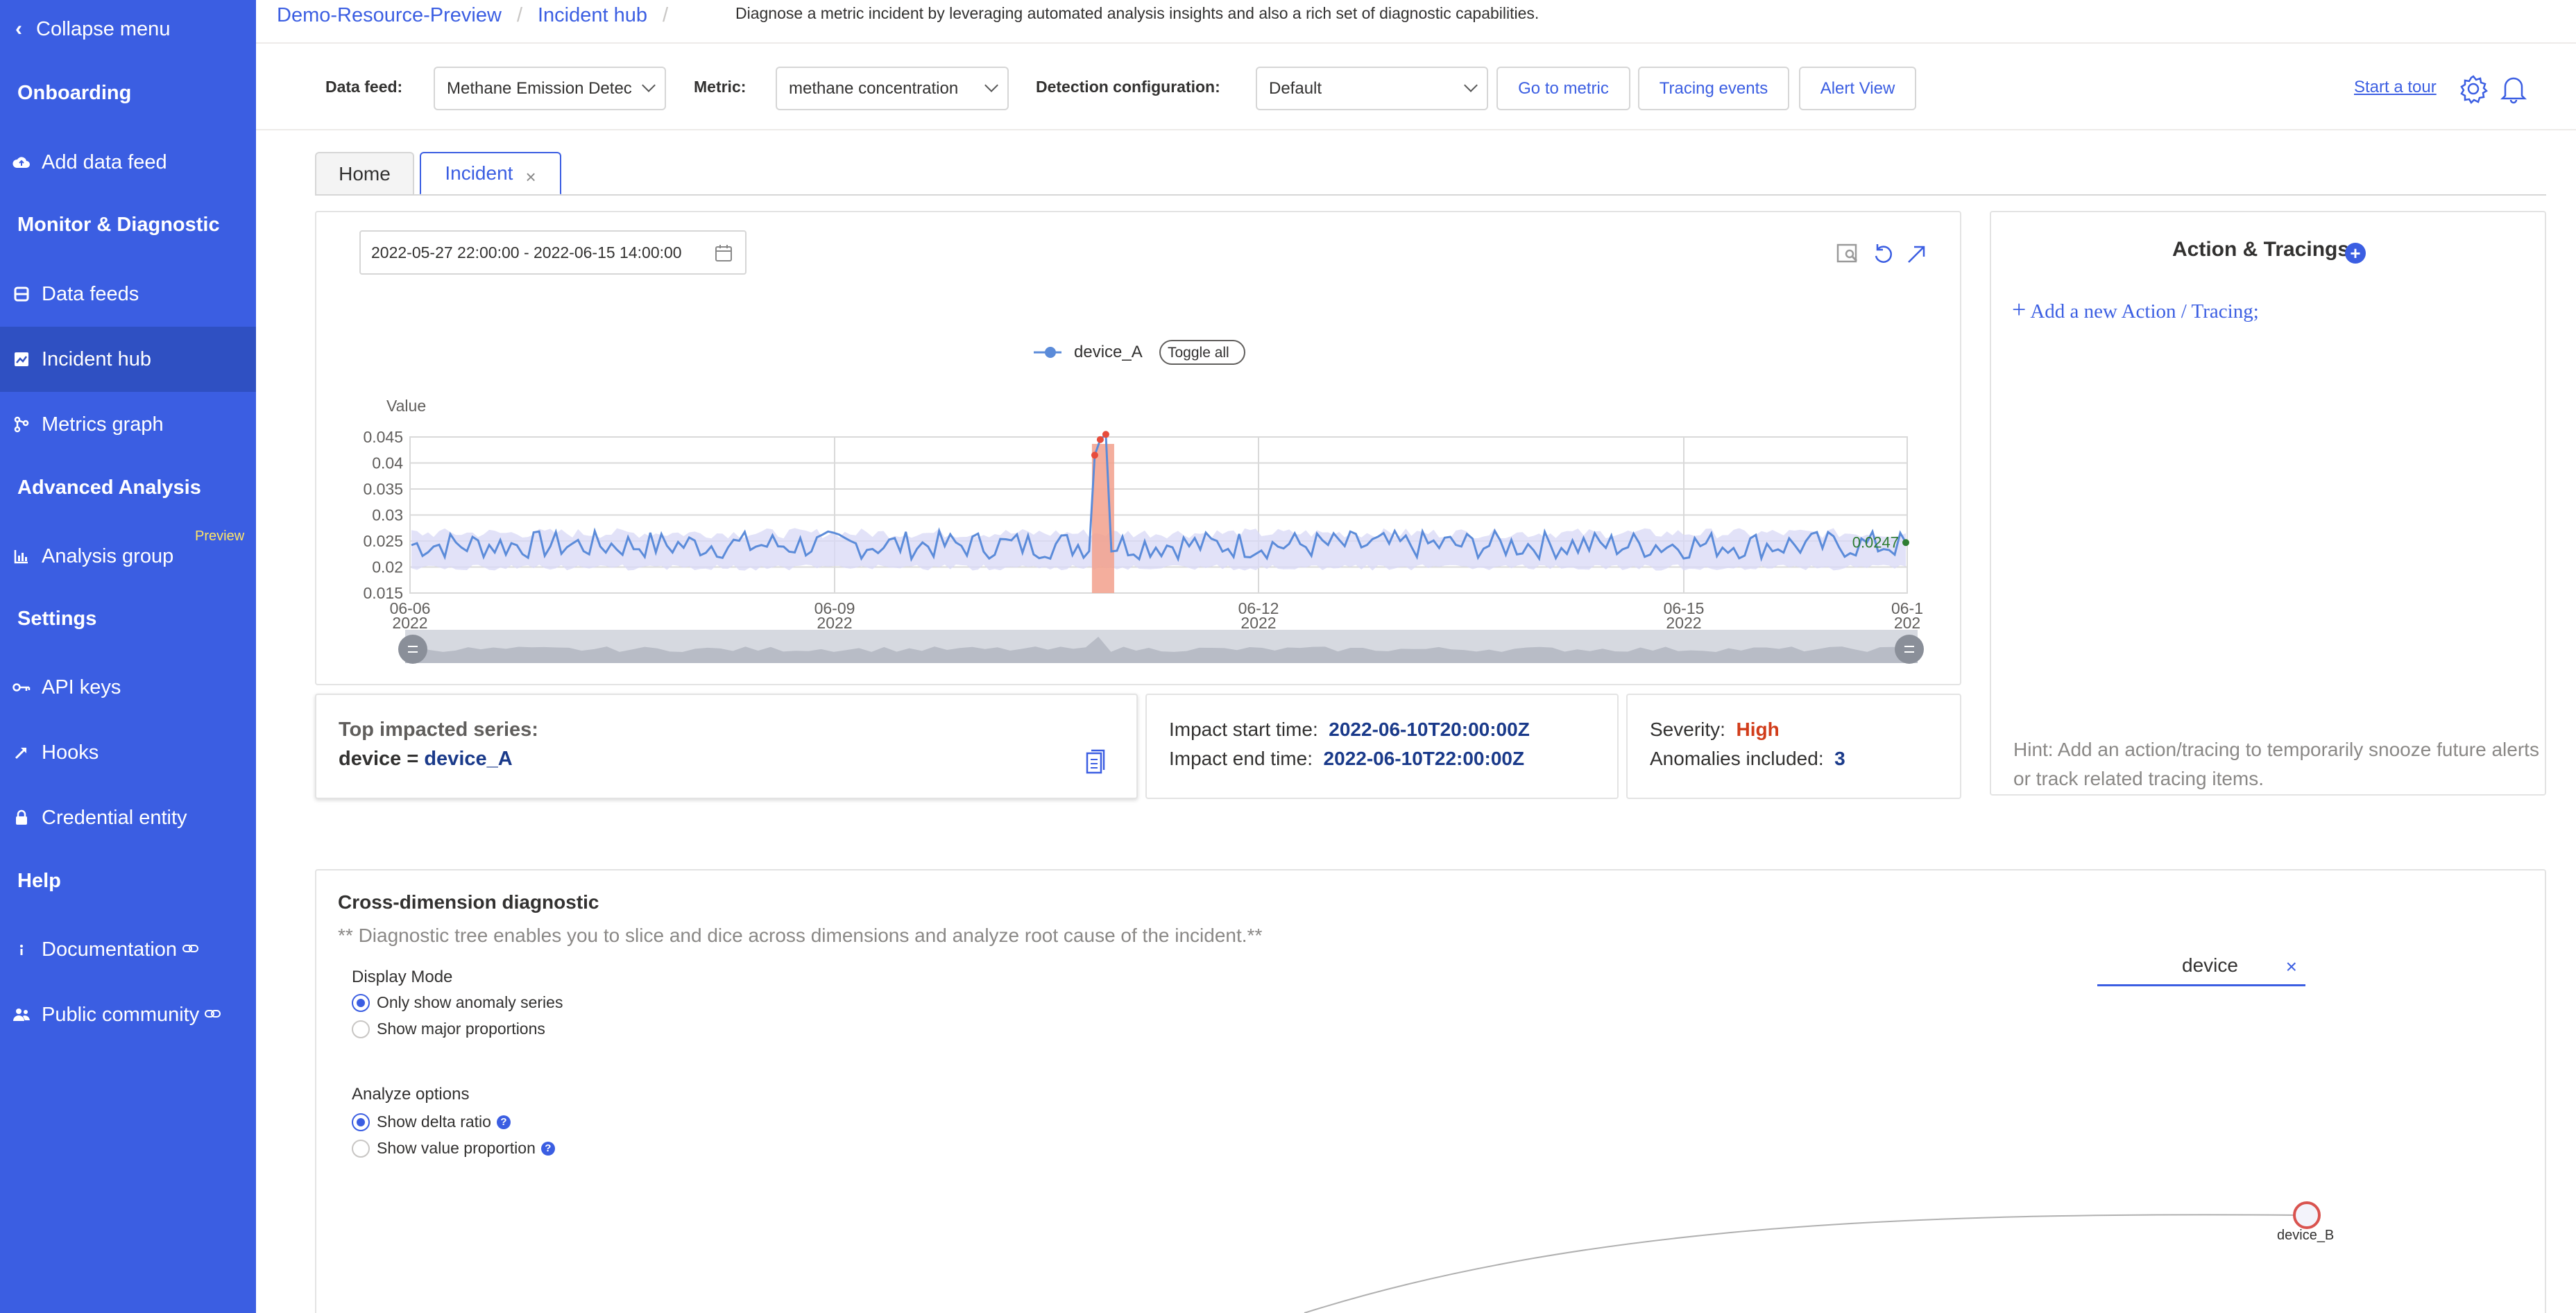 This screenshot has width=2576, height=1313. I want to click on gear-icon, so click(2473, 89).